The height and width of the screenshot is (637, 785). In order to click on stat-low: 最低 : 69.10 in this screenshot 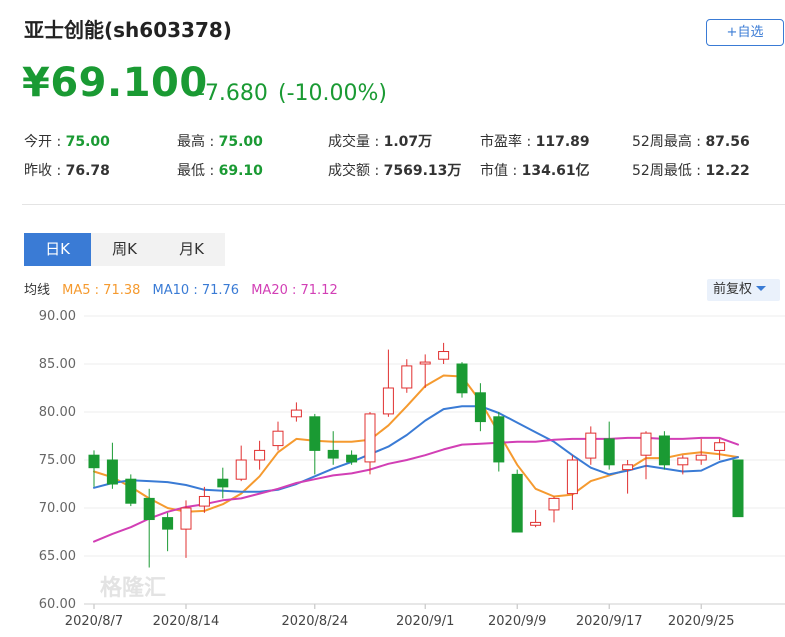, I will do `click(220, 170)`.